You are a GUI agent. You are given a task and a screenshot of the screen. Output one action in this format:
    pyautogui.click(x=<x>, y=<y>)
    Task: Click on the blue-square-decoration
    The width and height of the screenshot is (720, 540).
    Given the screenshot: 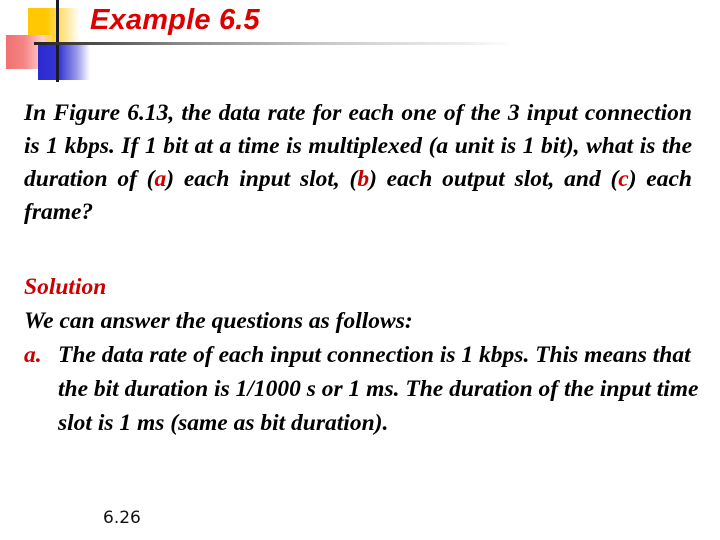 What is the action you would take?
    pyautogui.click(x=64, y=62)
    